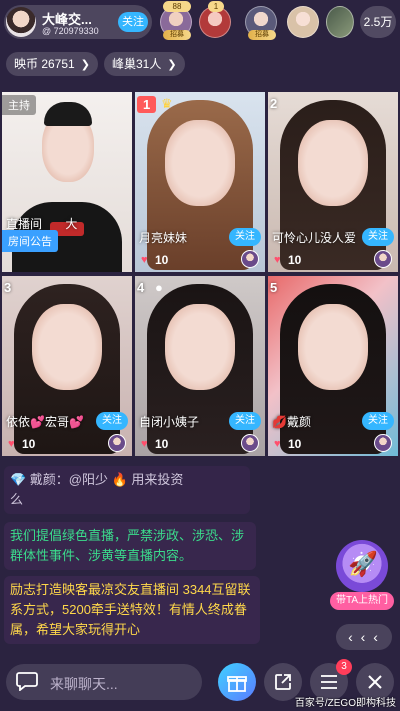 This screenshot has width=400, height=711. What do you see at coordinates (169, 422) in the screenshot?
I see `seat-name: 自闭小姨子` at bounding box center [169, 422].